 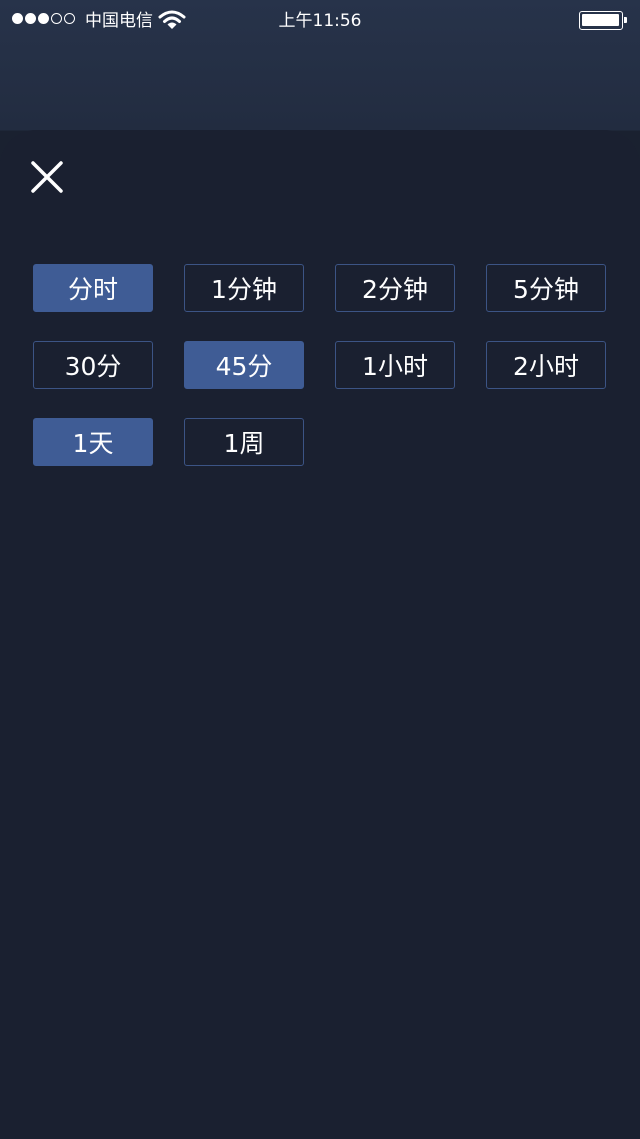 I want to click on status-bar: 中国电信 上午11:56, so click(x=320, y=20).